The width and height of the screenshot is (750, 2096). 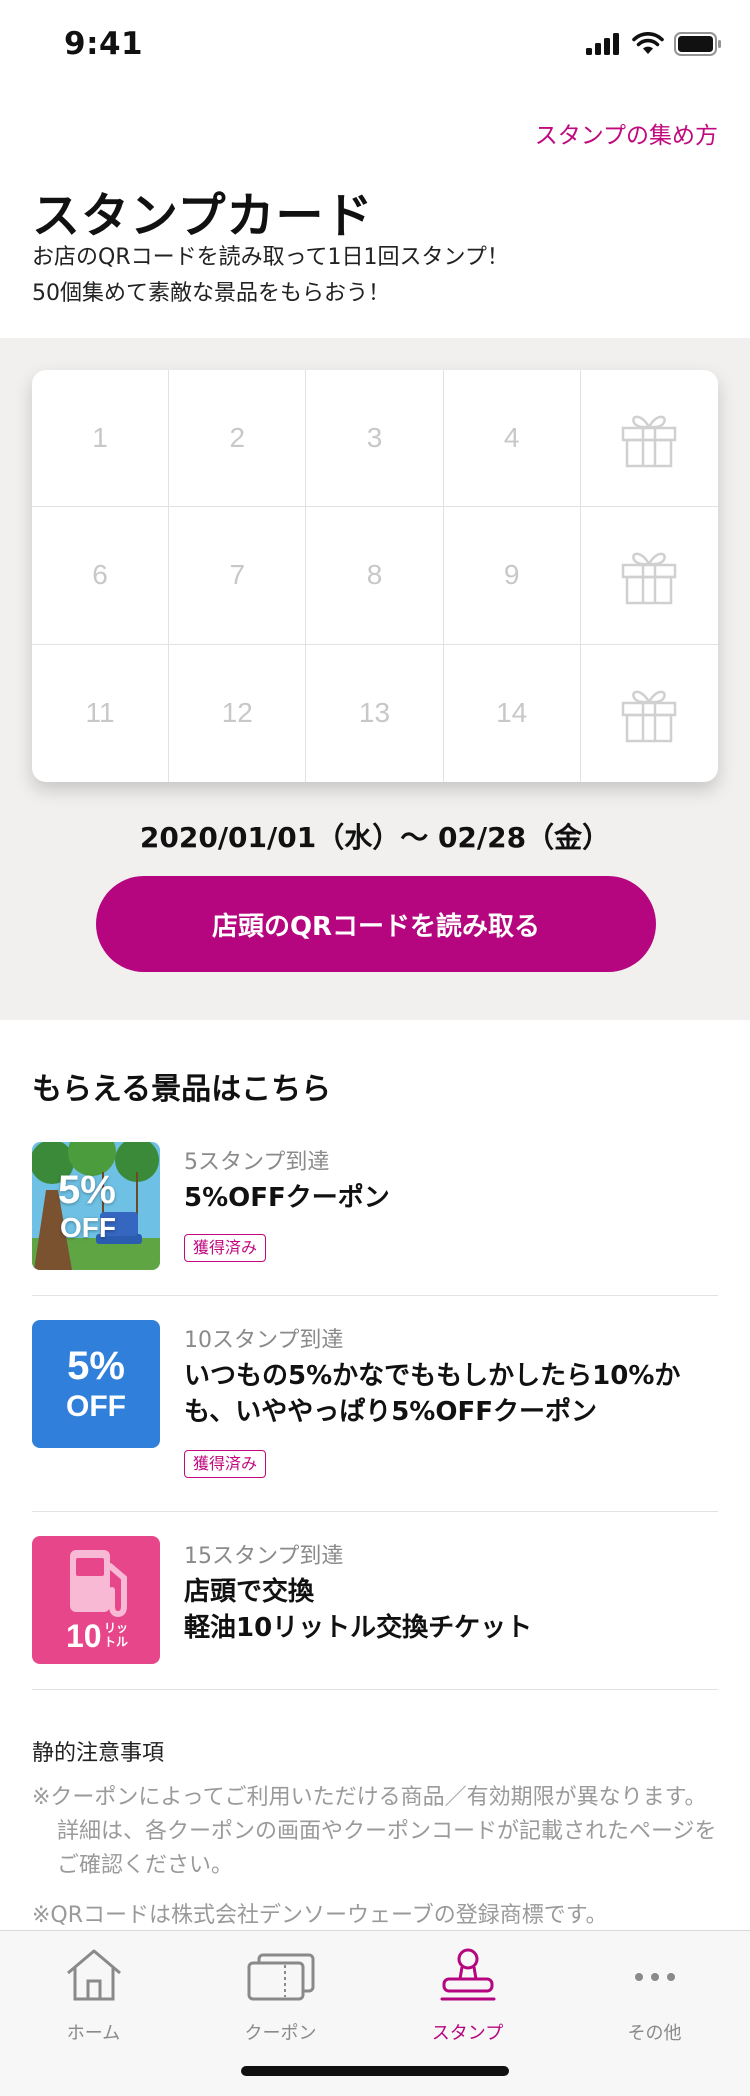 I want to click on tab-coupon: クーポン, so click(x=280, y=1990).